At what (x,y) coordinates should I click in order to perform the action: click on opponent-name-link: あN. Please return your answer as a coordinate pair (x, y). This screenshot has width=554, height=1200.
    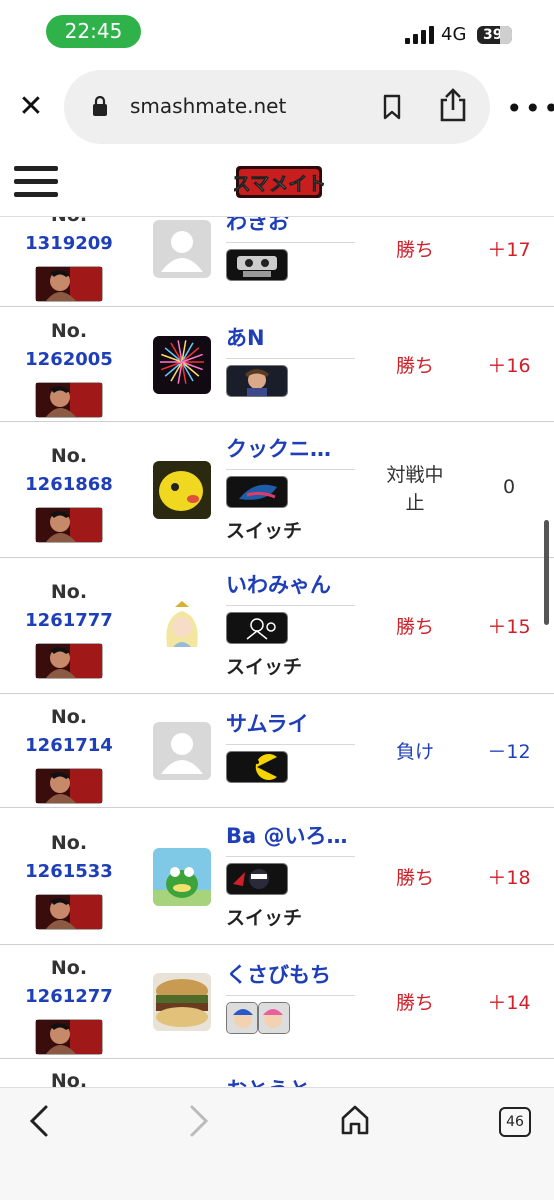
    Looking at the image, I should click on (245, 337).